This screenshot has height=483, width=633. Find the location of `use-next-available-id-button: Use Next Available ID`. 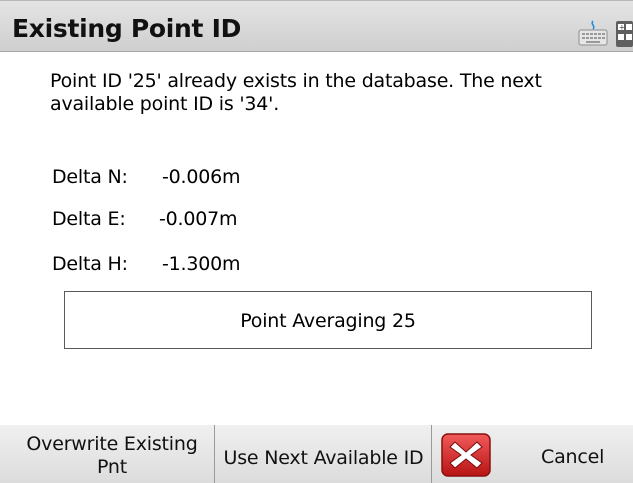

use-next-available-id-button: Use Next Available ID is located at coordinates (324, 454).